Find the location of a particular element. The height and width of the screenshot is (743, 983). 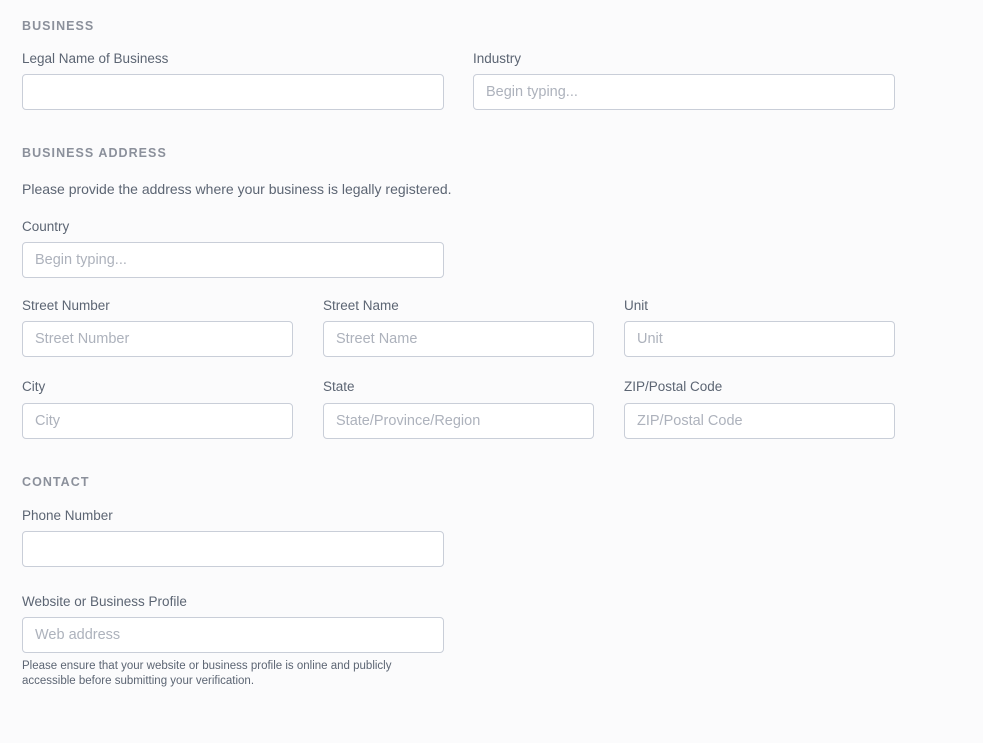

field-city: City is located at coordinates (157, 409).